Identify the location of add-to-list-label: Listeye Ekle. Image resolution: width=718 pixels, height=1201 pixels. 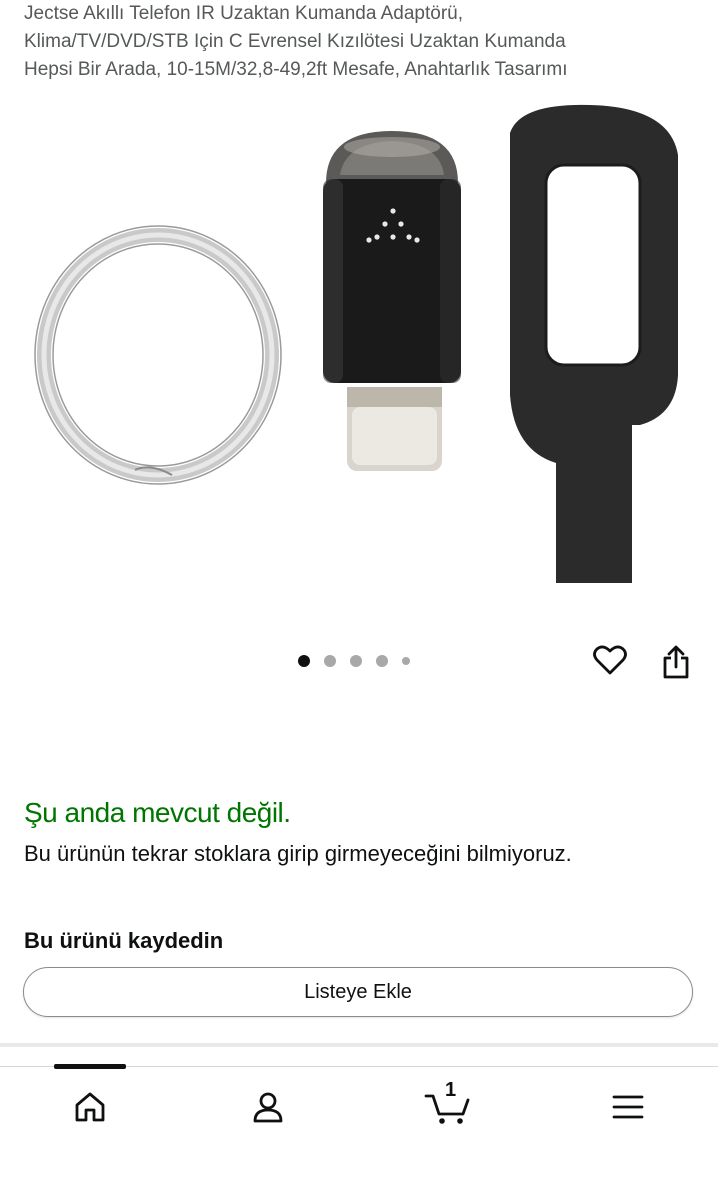
(358, 991).